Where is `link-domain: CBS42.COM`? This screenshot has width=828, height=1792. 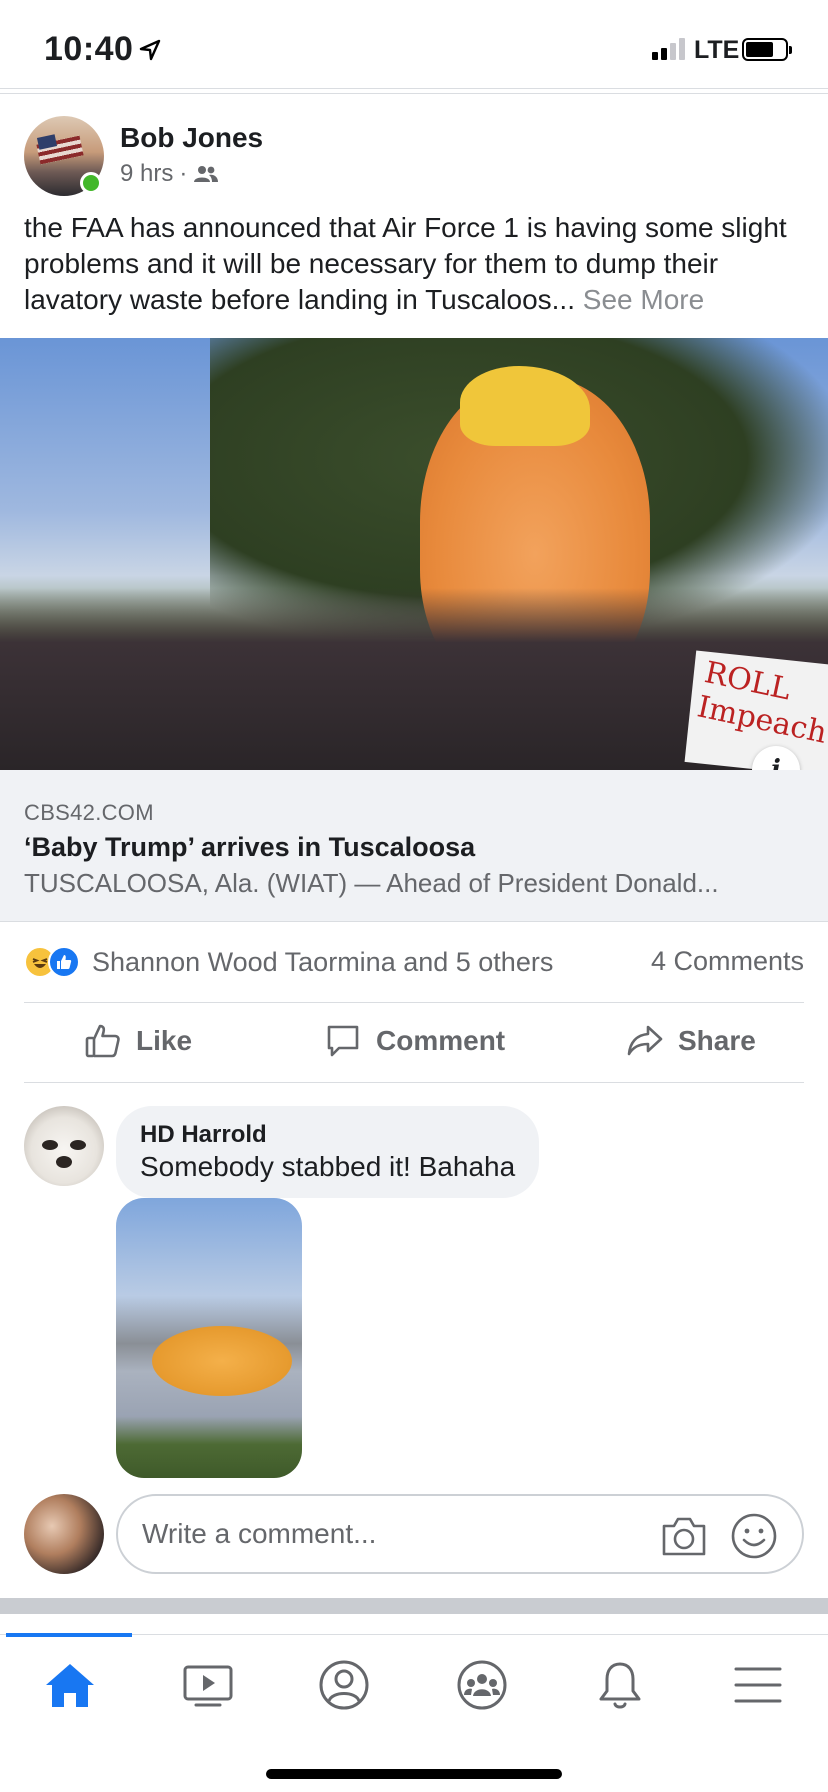 link-domain: CBS42.COM is located at coordinates (89, 812).